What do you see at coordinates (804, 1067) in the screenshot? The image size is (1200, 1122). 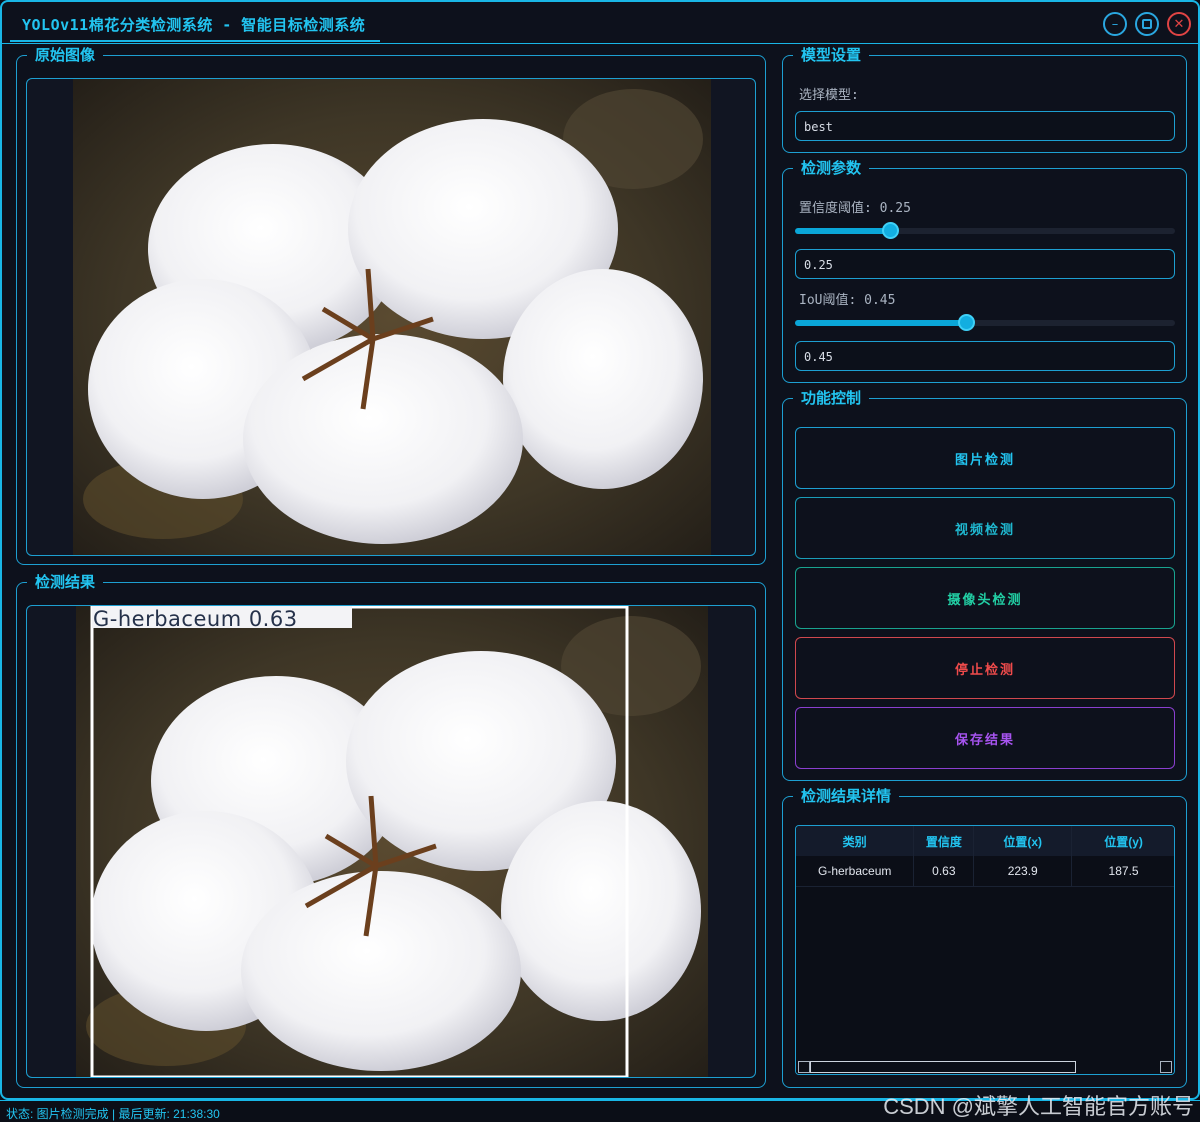 I see `scroll-left-arrow` at bounding box center [804, 1067].